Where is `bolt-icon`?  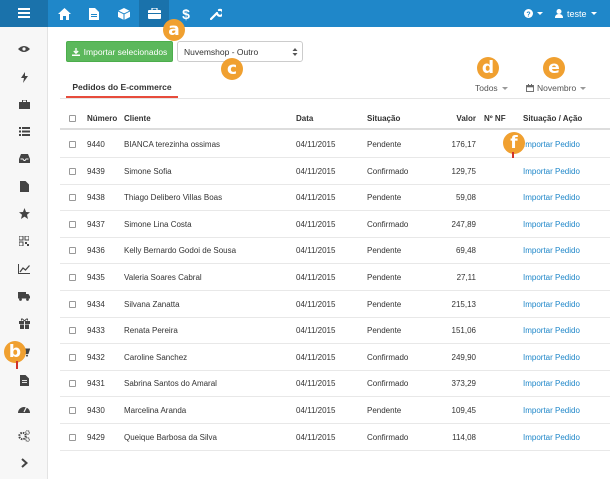
bolt-icon is located at coordinates (24, 77).